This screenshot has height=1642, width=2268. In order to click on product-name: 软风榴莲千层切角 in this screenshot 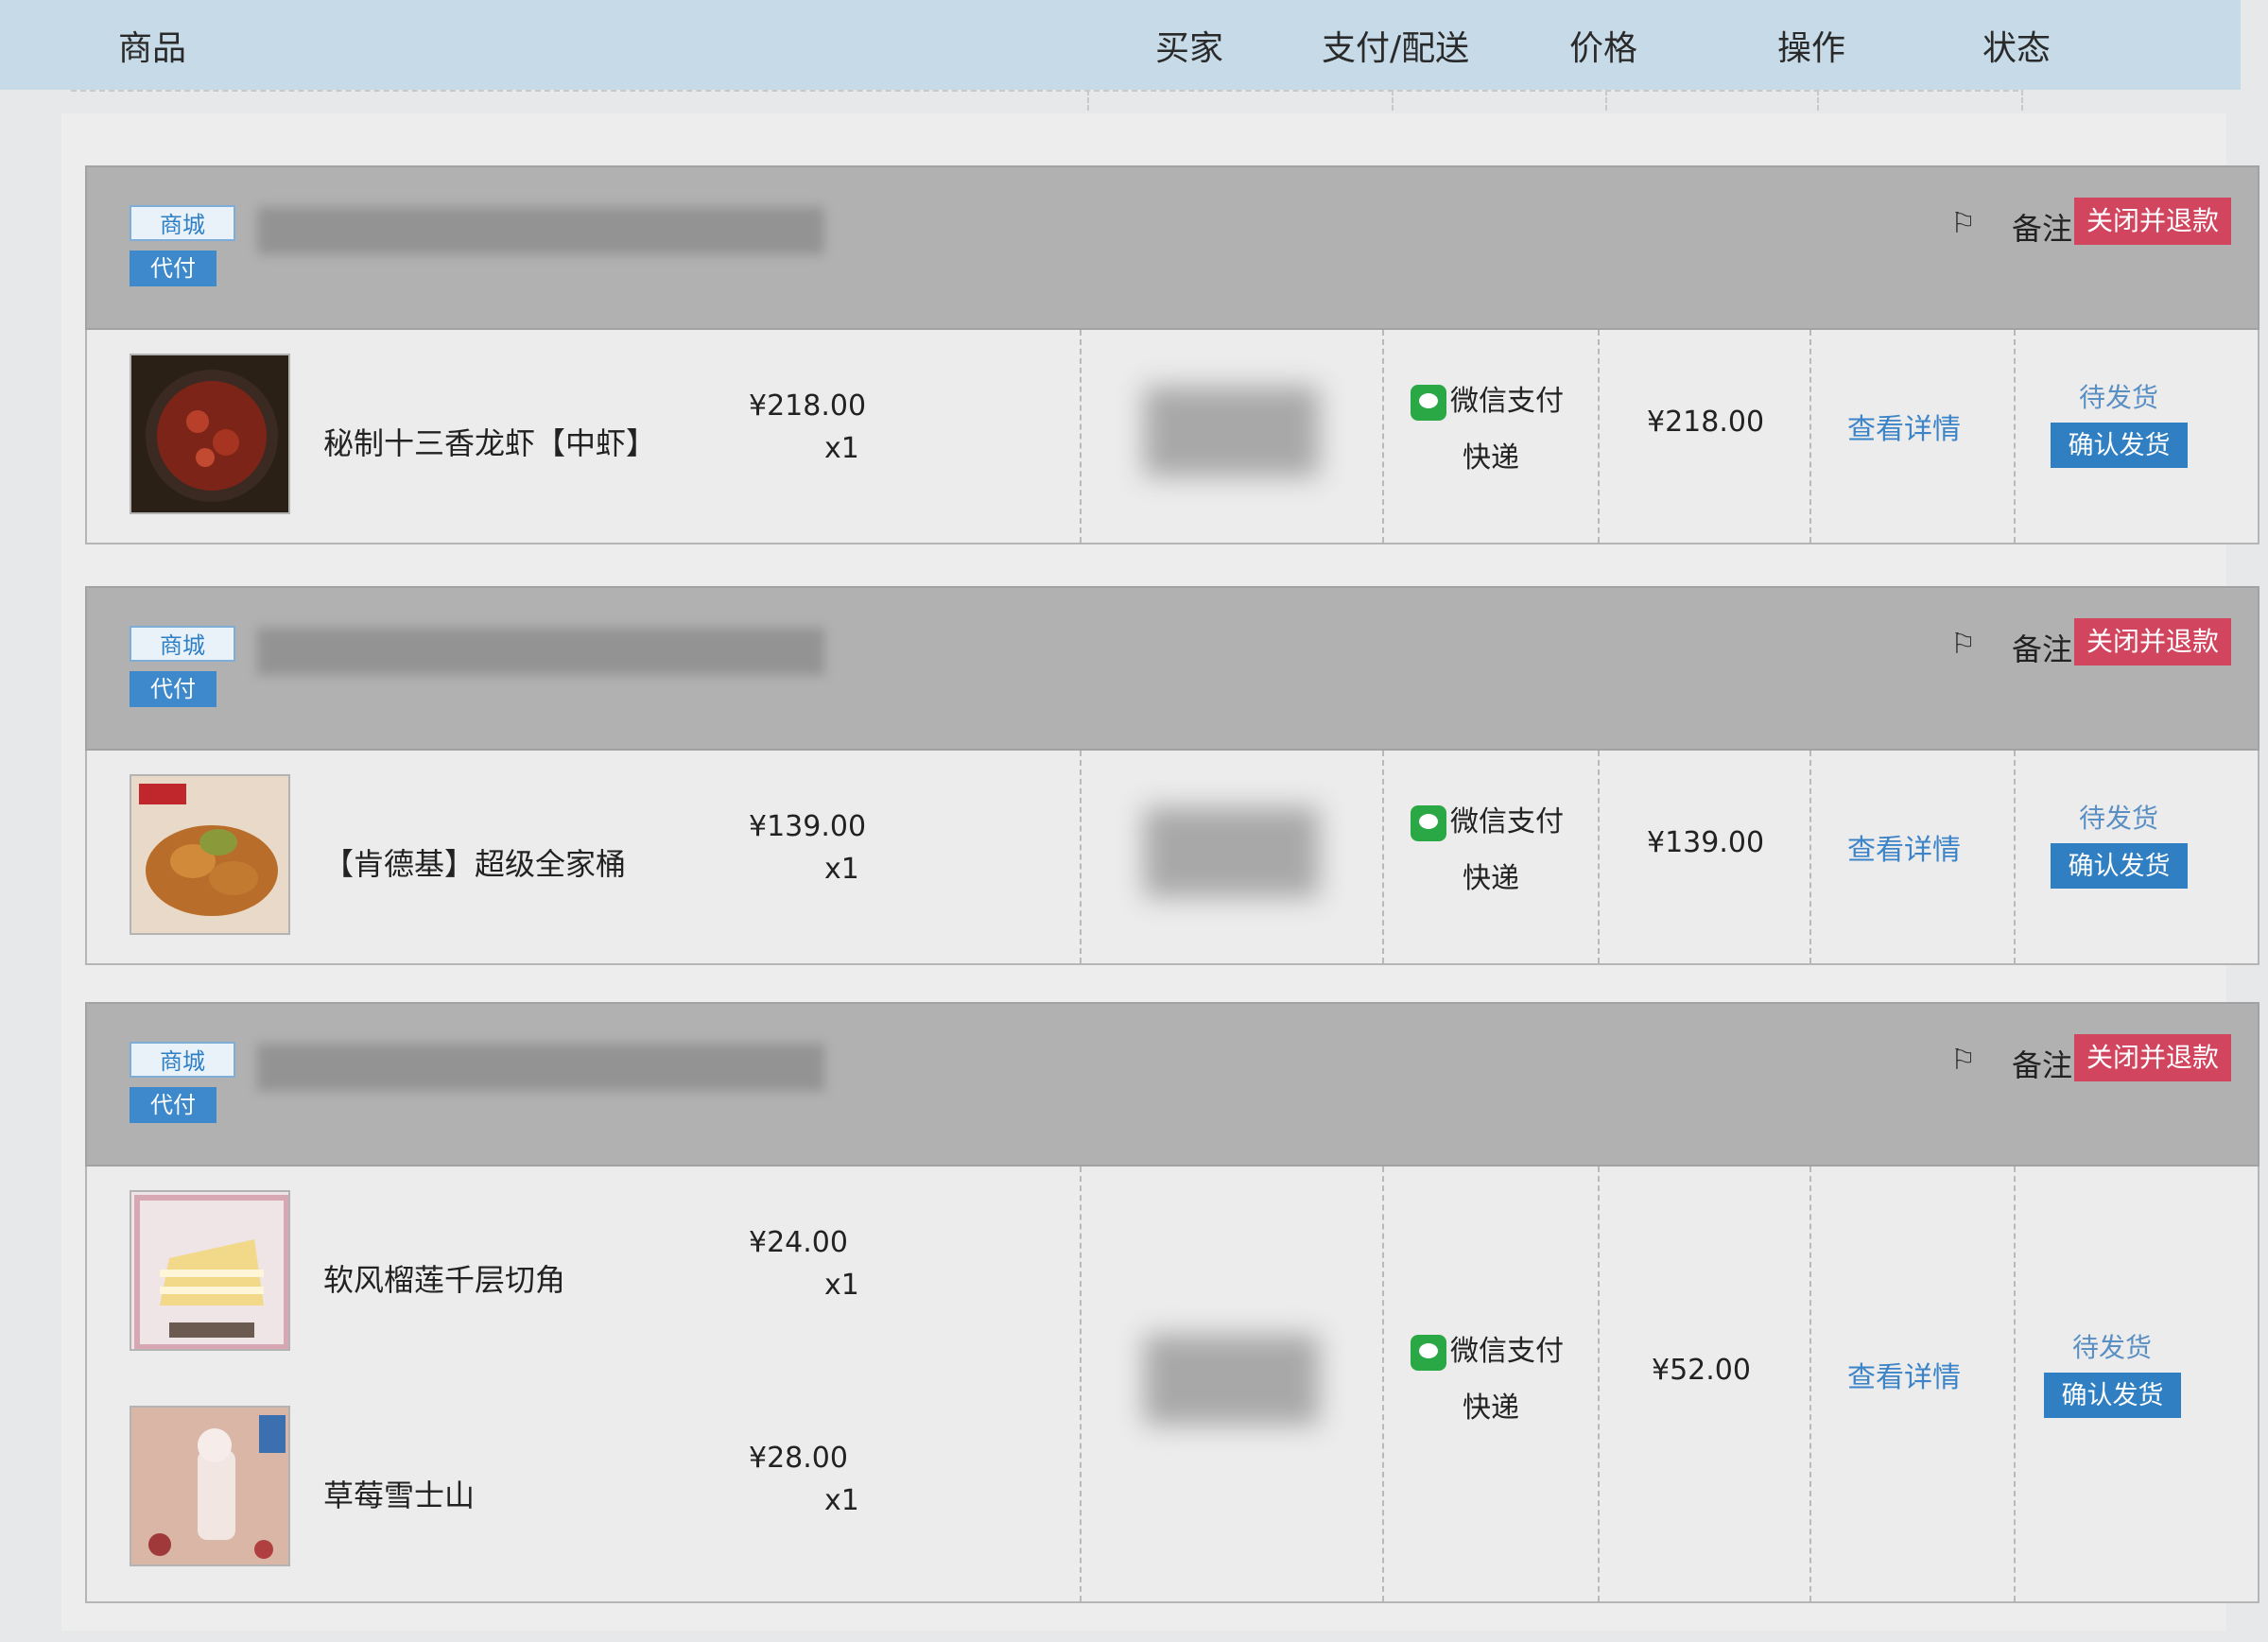, I will do `click(444, 1278)`.